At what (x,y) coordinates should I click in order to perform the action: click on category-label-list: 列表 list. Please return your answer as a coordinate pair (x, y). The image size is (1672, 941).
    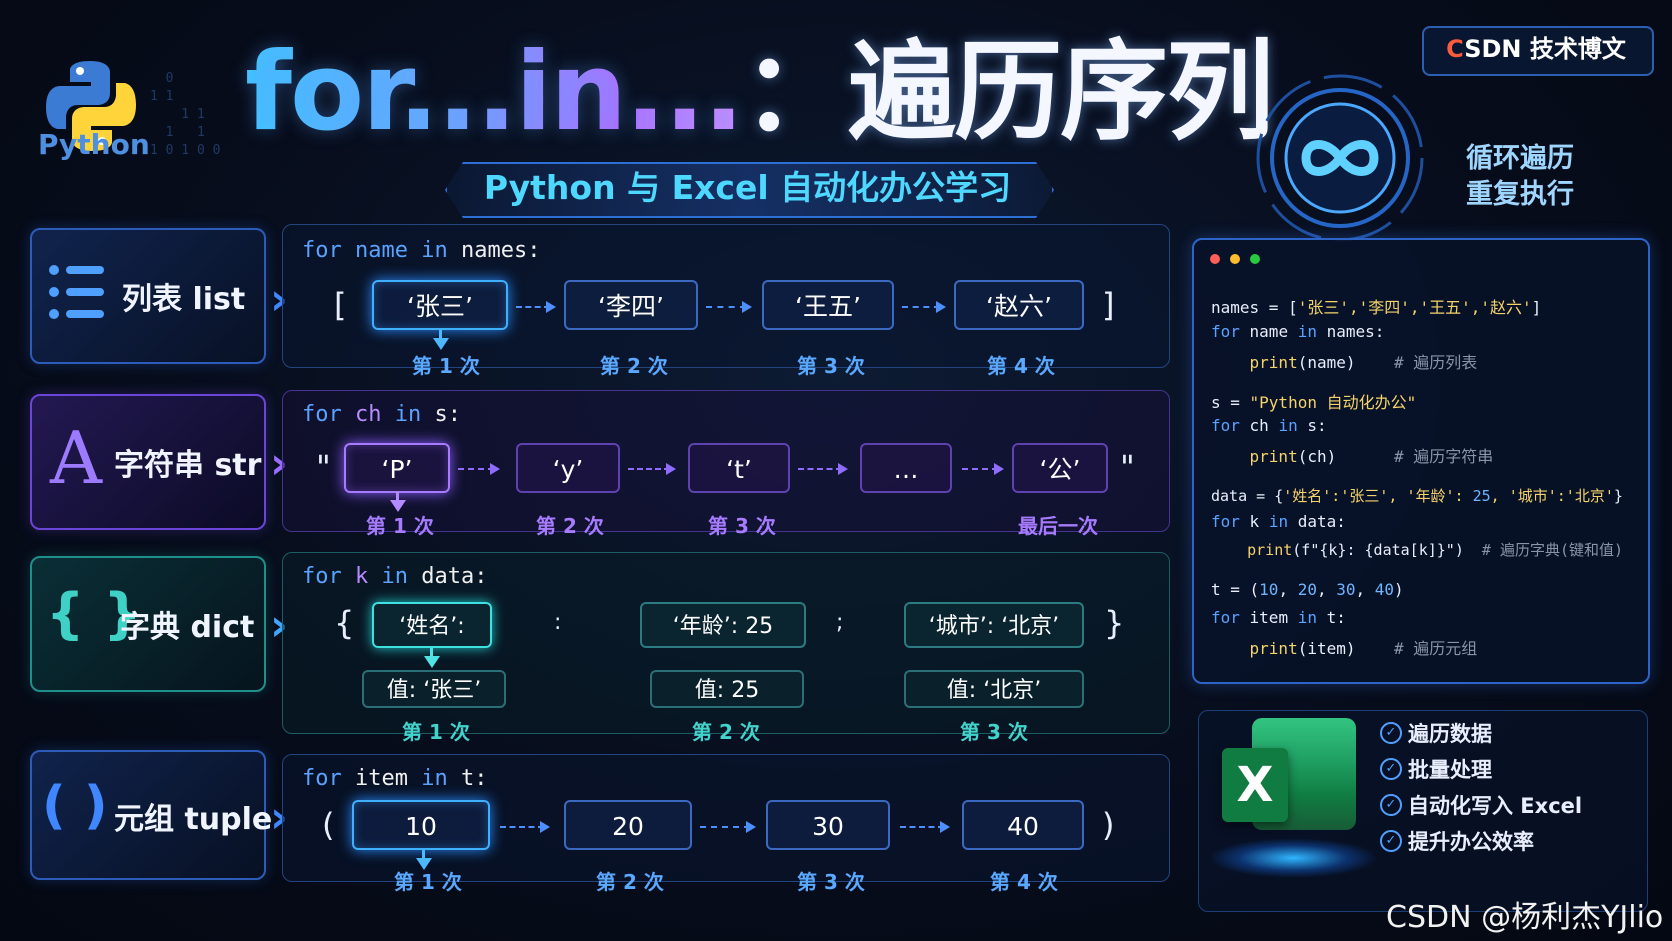
    Looking at the image, I should click on (184, 299).